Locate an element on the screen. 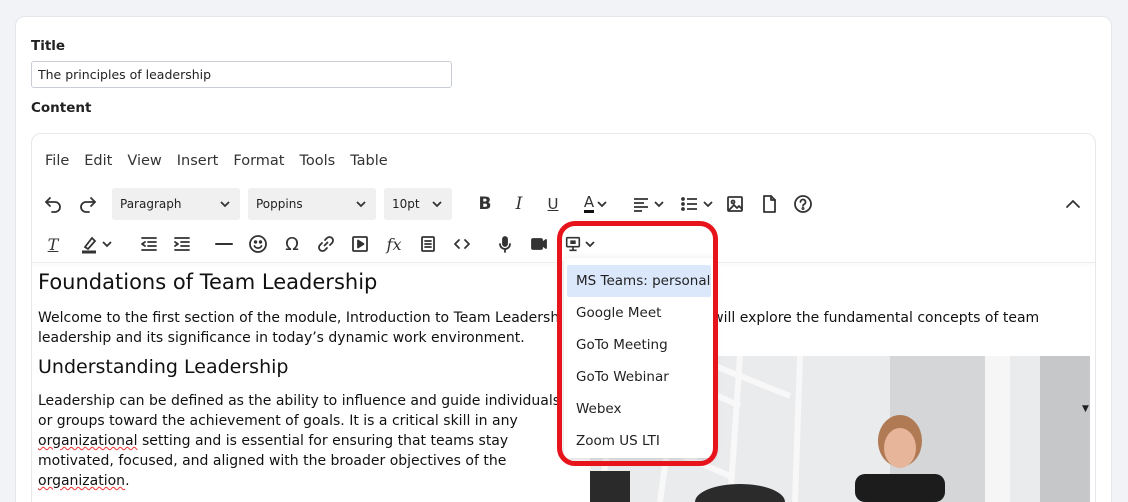 The image size is (1128, 502). formula-icon: fx is located at coordinates (394, 244).